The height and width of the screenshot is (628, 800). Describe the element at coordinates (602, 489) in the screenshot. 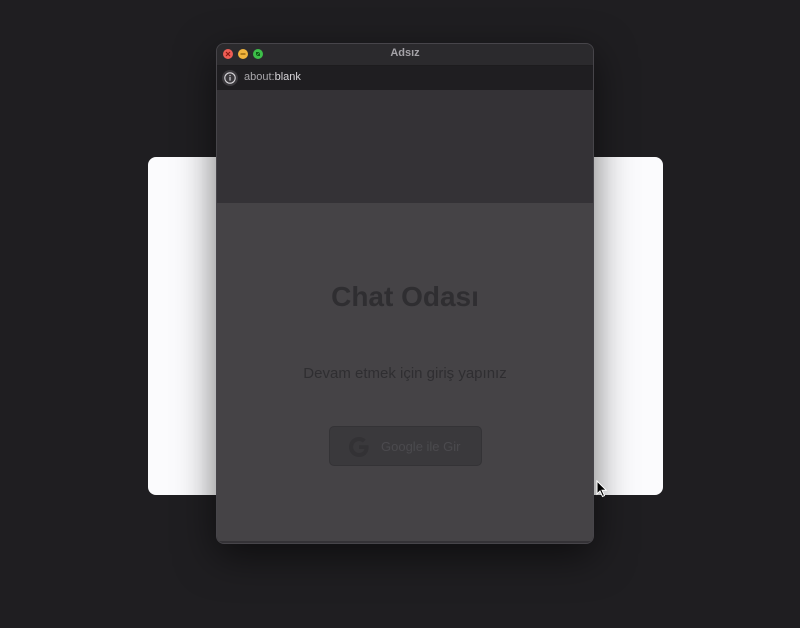

I see `mouse-cursor-icon` at that location.